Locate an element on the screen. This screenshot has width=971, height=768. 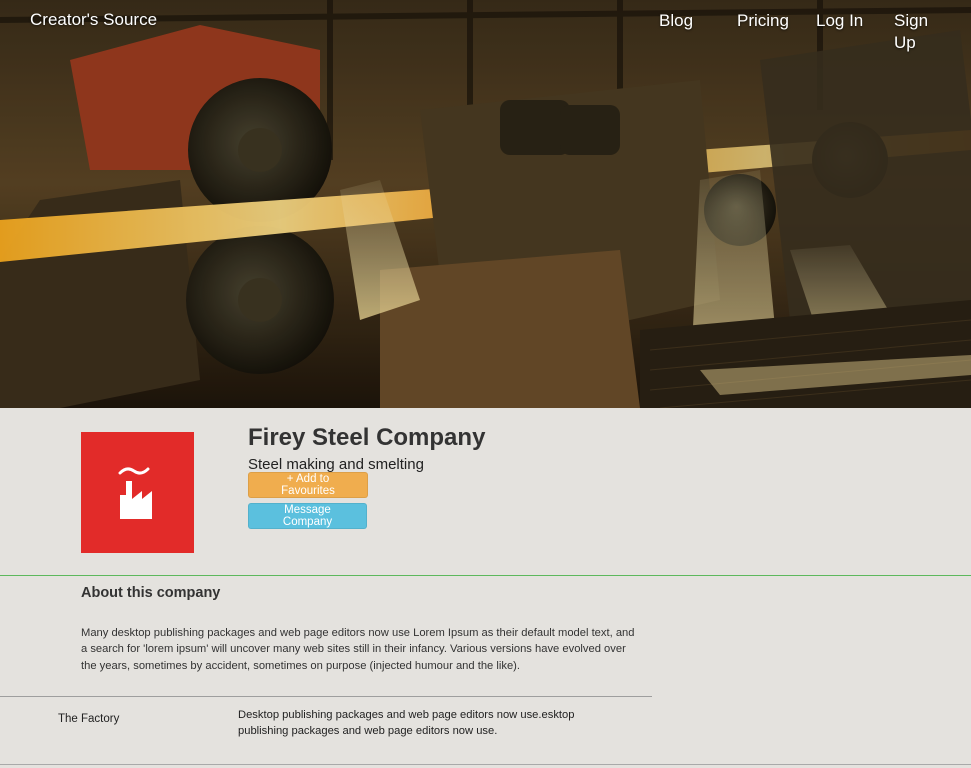
company-logo is located at coordinates (137, 492).